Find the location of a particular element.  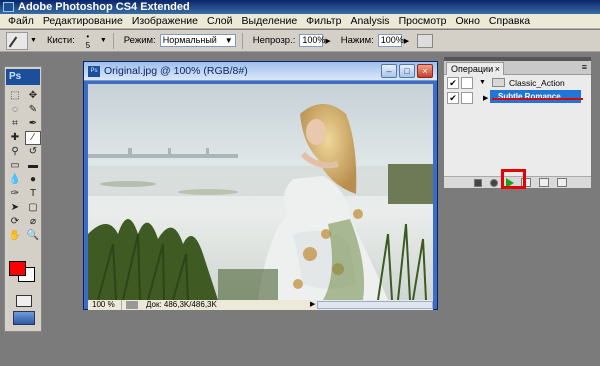

document-title: Original.jpg @ 100% (RGB/8#) is located at coordinates (176, 71).